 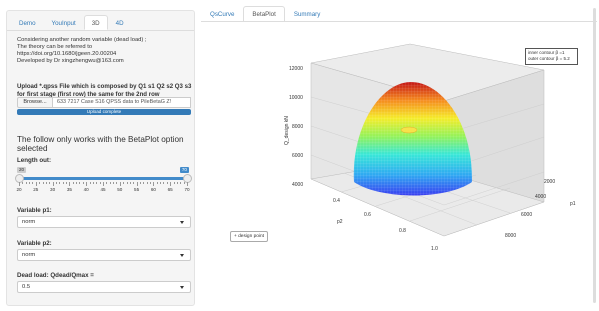 What do you see at coordinates (187, 189) in the screenshot?
I see `slider-tick-label: 70` at bounding box center [187, 189].